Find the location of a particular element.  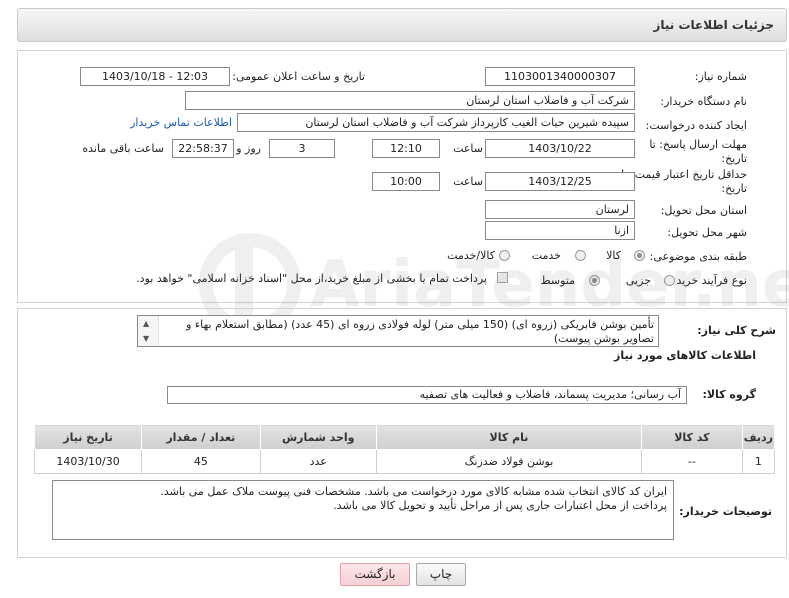

category-option-goods-service: کالا/خدمت is located at coordinates (471, 255).